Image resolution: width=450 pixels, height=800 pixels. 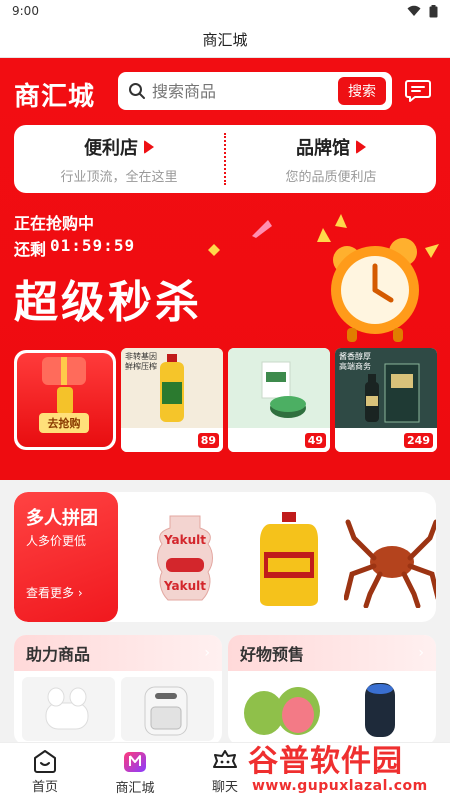 I want to click on search-icon, so click(x=137, y=91).